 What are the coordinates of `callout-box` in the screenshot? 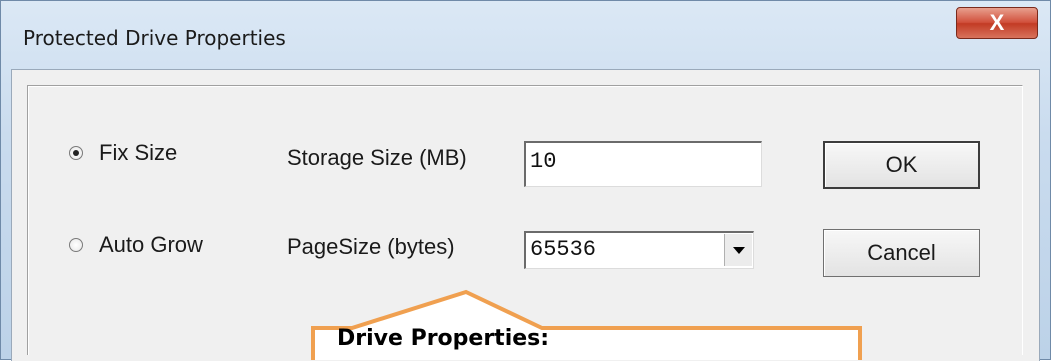 It's located at (586, 324).